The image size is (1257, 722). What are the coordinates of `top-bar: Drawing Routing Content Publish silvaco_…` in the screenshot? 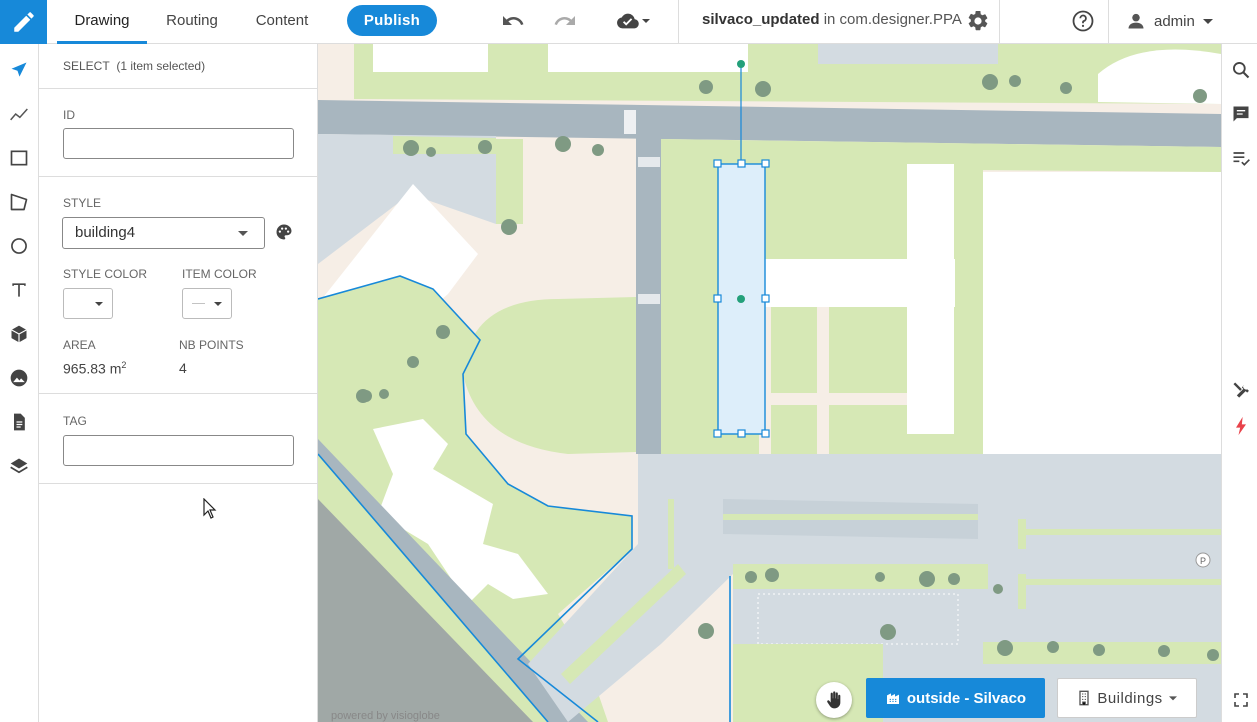 It's located at (628, 22).